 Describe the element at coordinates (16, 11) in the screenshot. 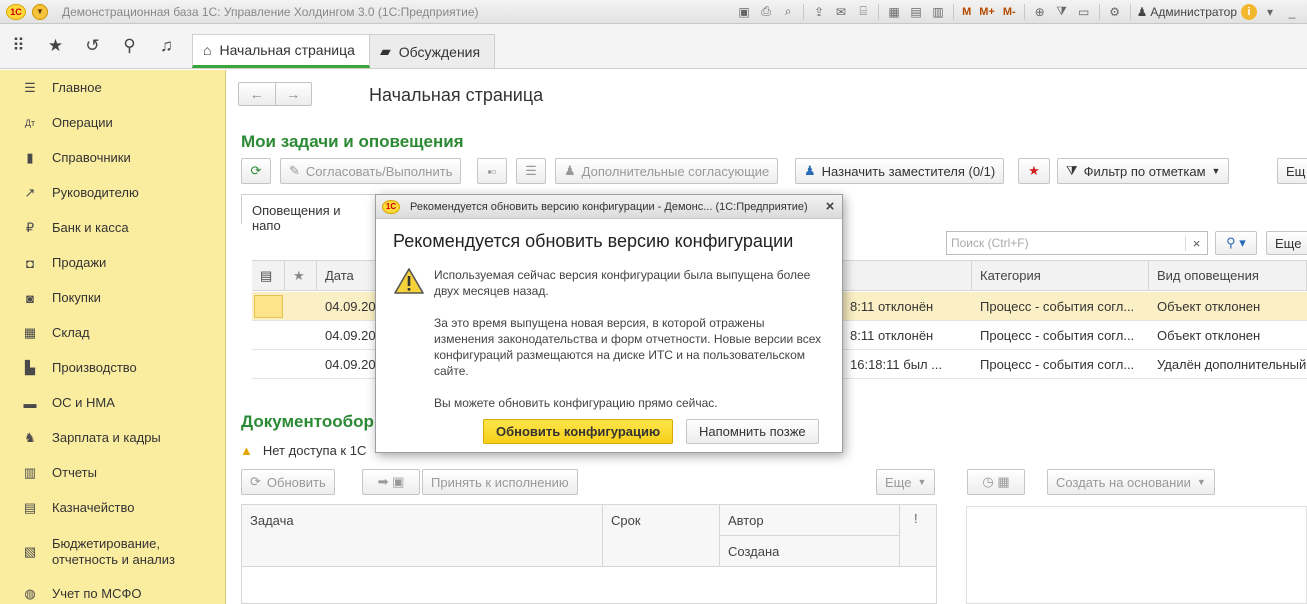

I see `app-logo: 1С` at that location.